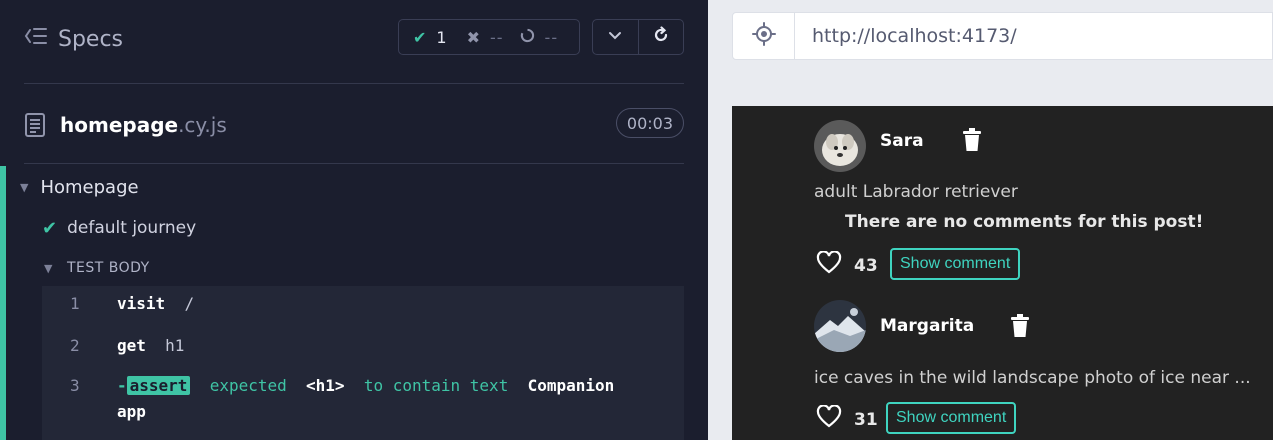 The height and width of the screenshot is (440, 1273). What do you see at coordinates (141, 303) in the screenshot?
I see `command-name: visit` at bounding box center [141, 303].